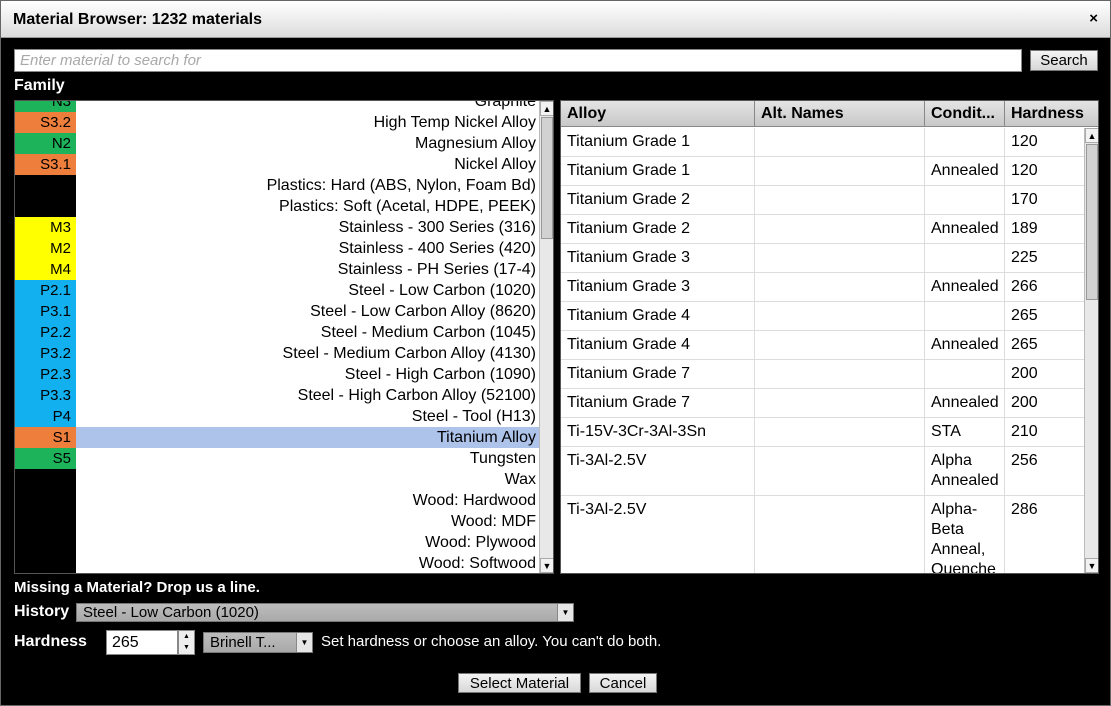 The width and height of the screenshot is (1111, 706). What do you see at coordinates (277, 479) in the screenshot?
I see `family-item: Wax` at bounding box center [277, 479].